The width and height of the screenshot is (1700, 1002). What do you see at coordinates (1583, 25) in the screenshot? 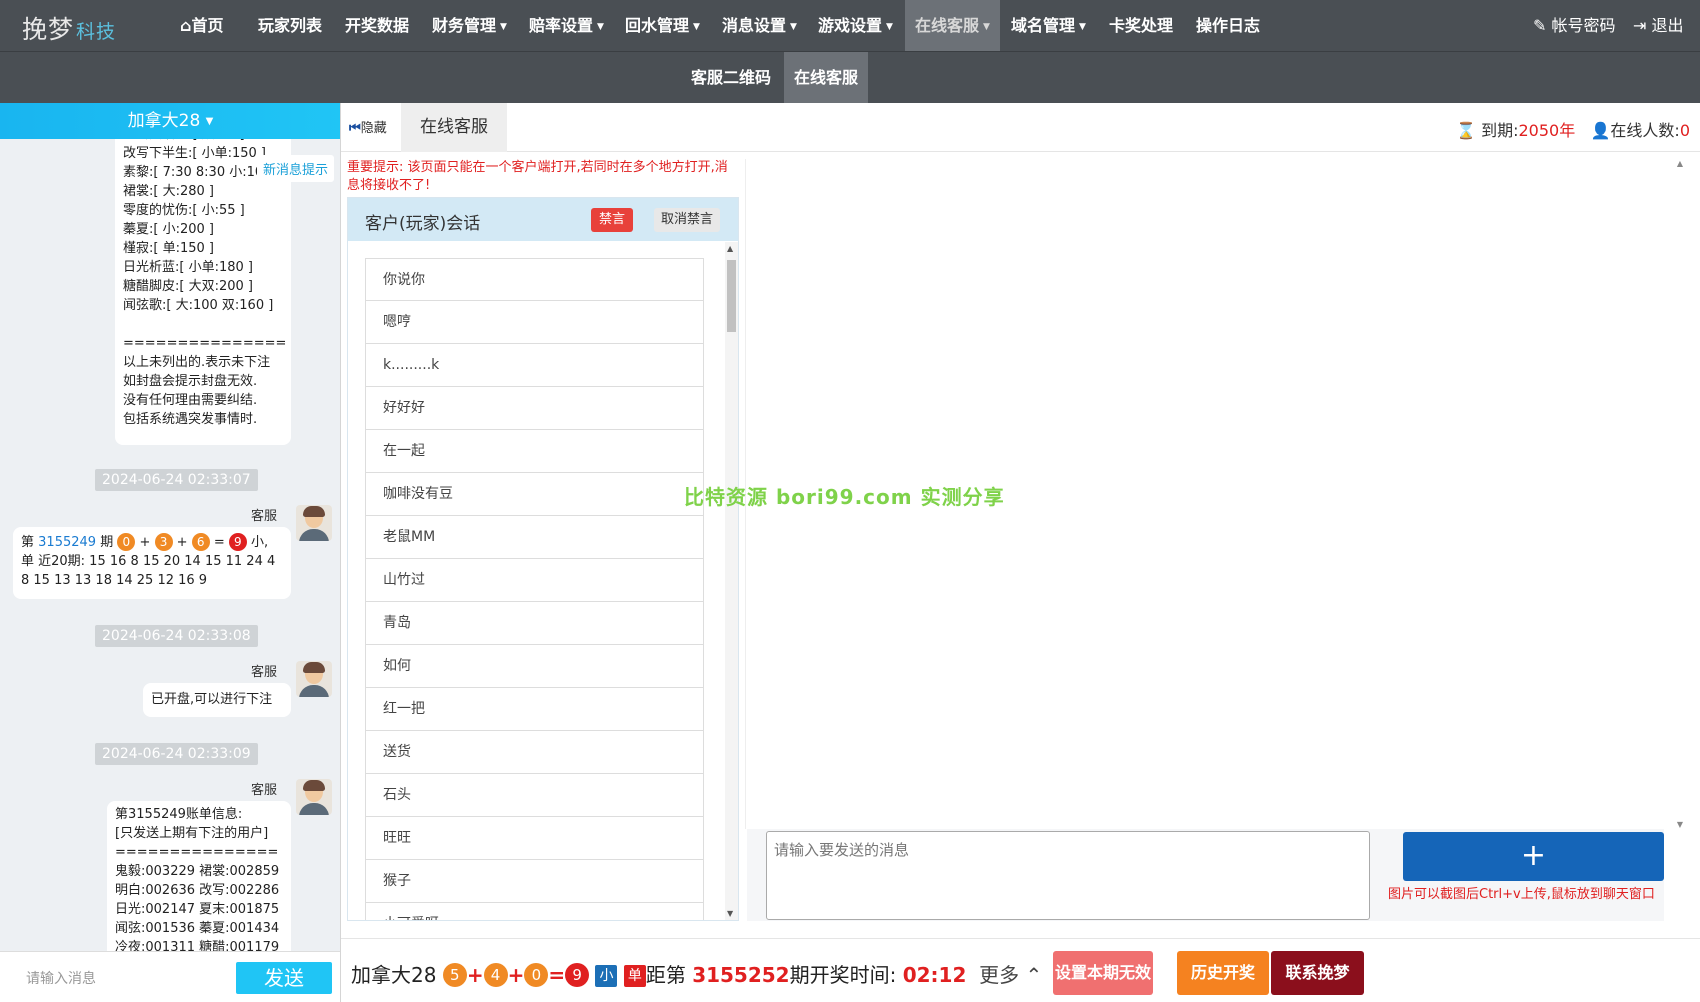
I see `account-label: 帐号密码` at bounding box center [1583, 25].